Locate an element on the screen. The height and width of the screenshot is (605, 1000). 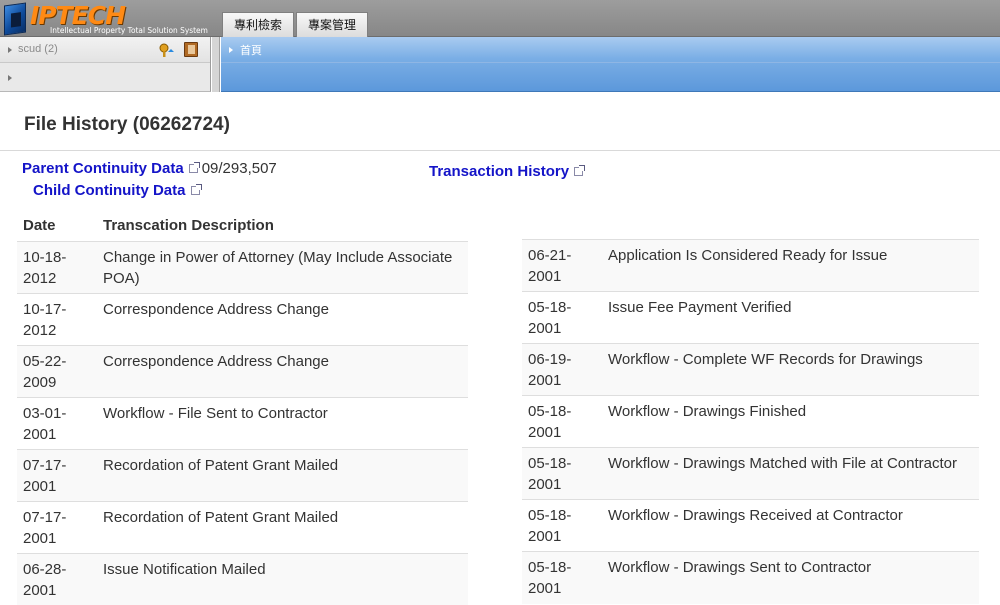
row-date: 05-22-2009 is located at coordinates (57, 370).